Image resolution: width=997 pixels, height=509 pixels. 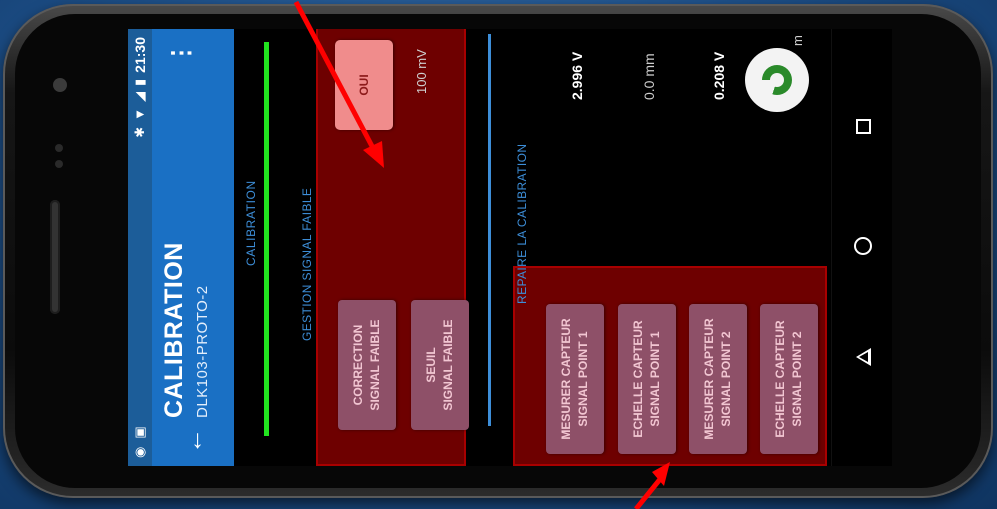 What do you see at coordinates (577, 75) in the screenshot?
I see `measured-voltage-point1: 2.996 V` at bounding box center [577, 75].